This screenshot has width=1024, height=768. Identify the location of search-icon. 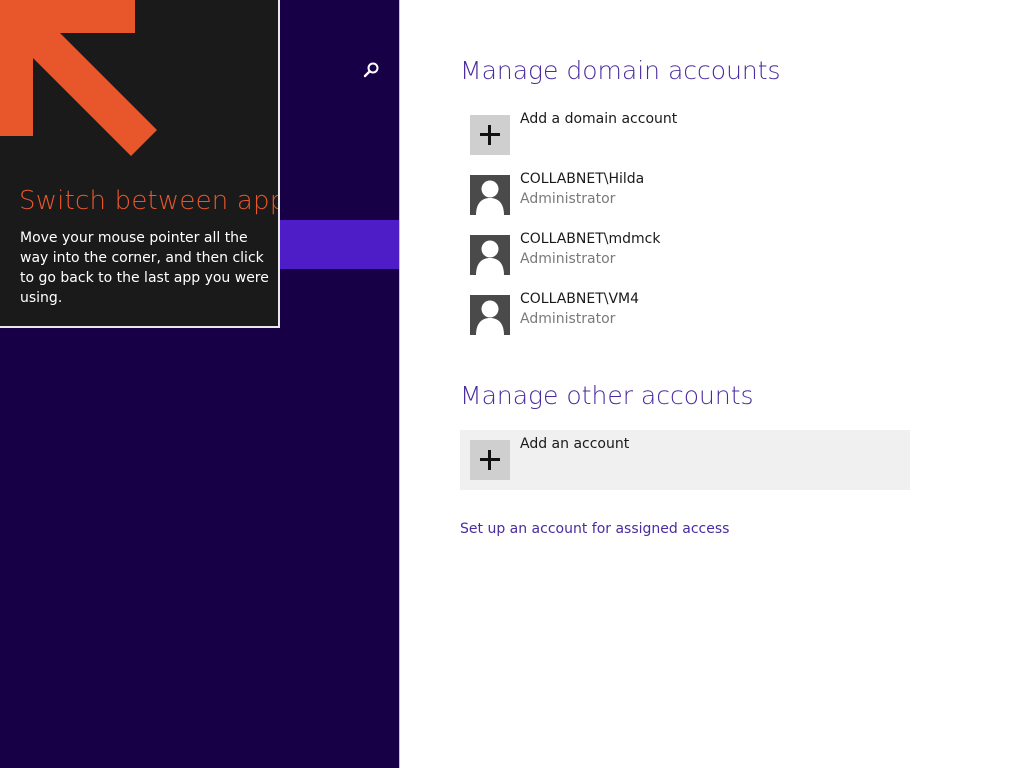
(371, 70).